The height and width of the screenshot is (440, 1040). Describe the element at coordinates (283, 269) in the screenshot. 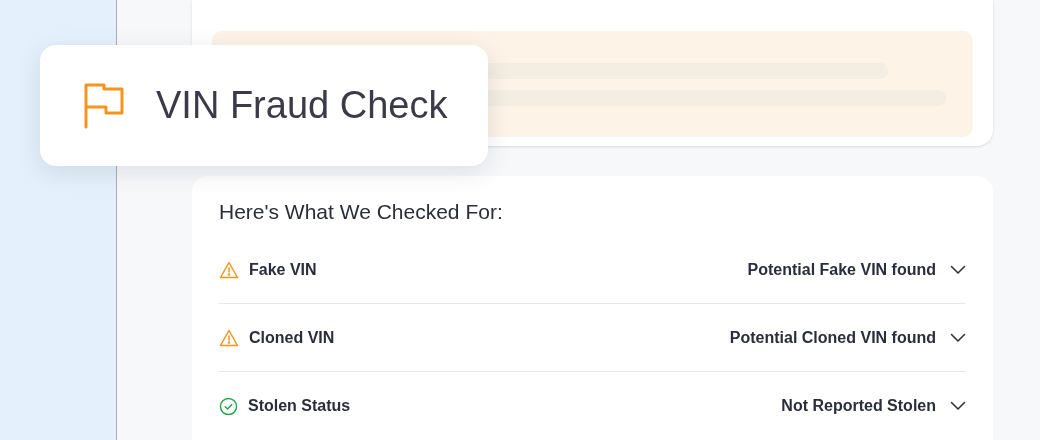

I see `check-label: Fake VIN` at that location.